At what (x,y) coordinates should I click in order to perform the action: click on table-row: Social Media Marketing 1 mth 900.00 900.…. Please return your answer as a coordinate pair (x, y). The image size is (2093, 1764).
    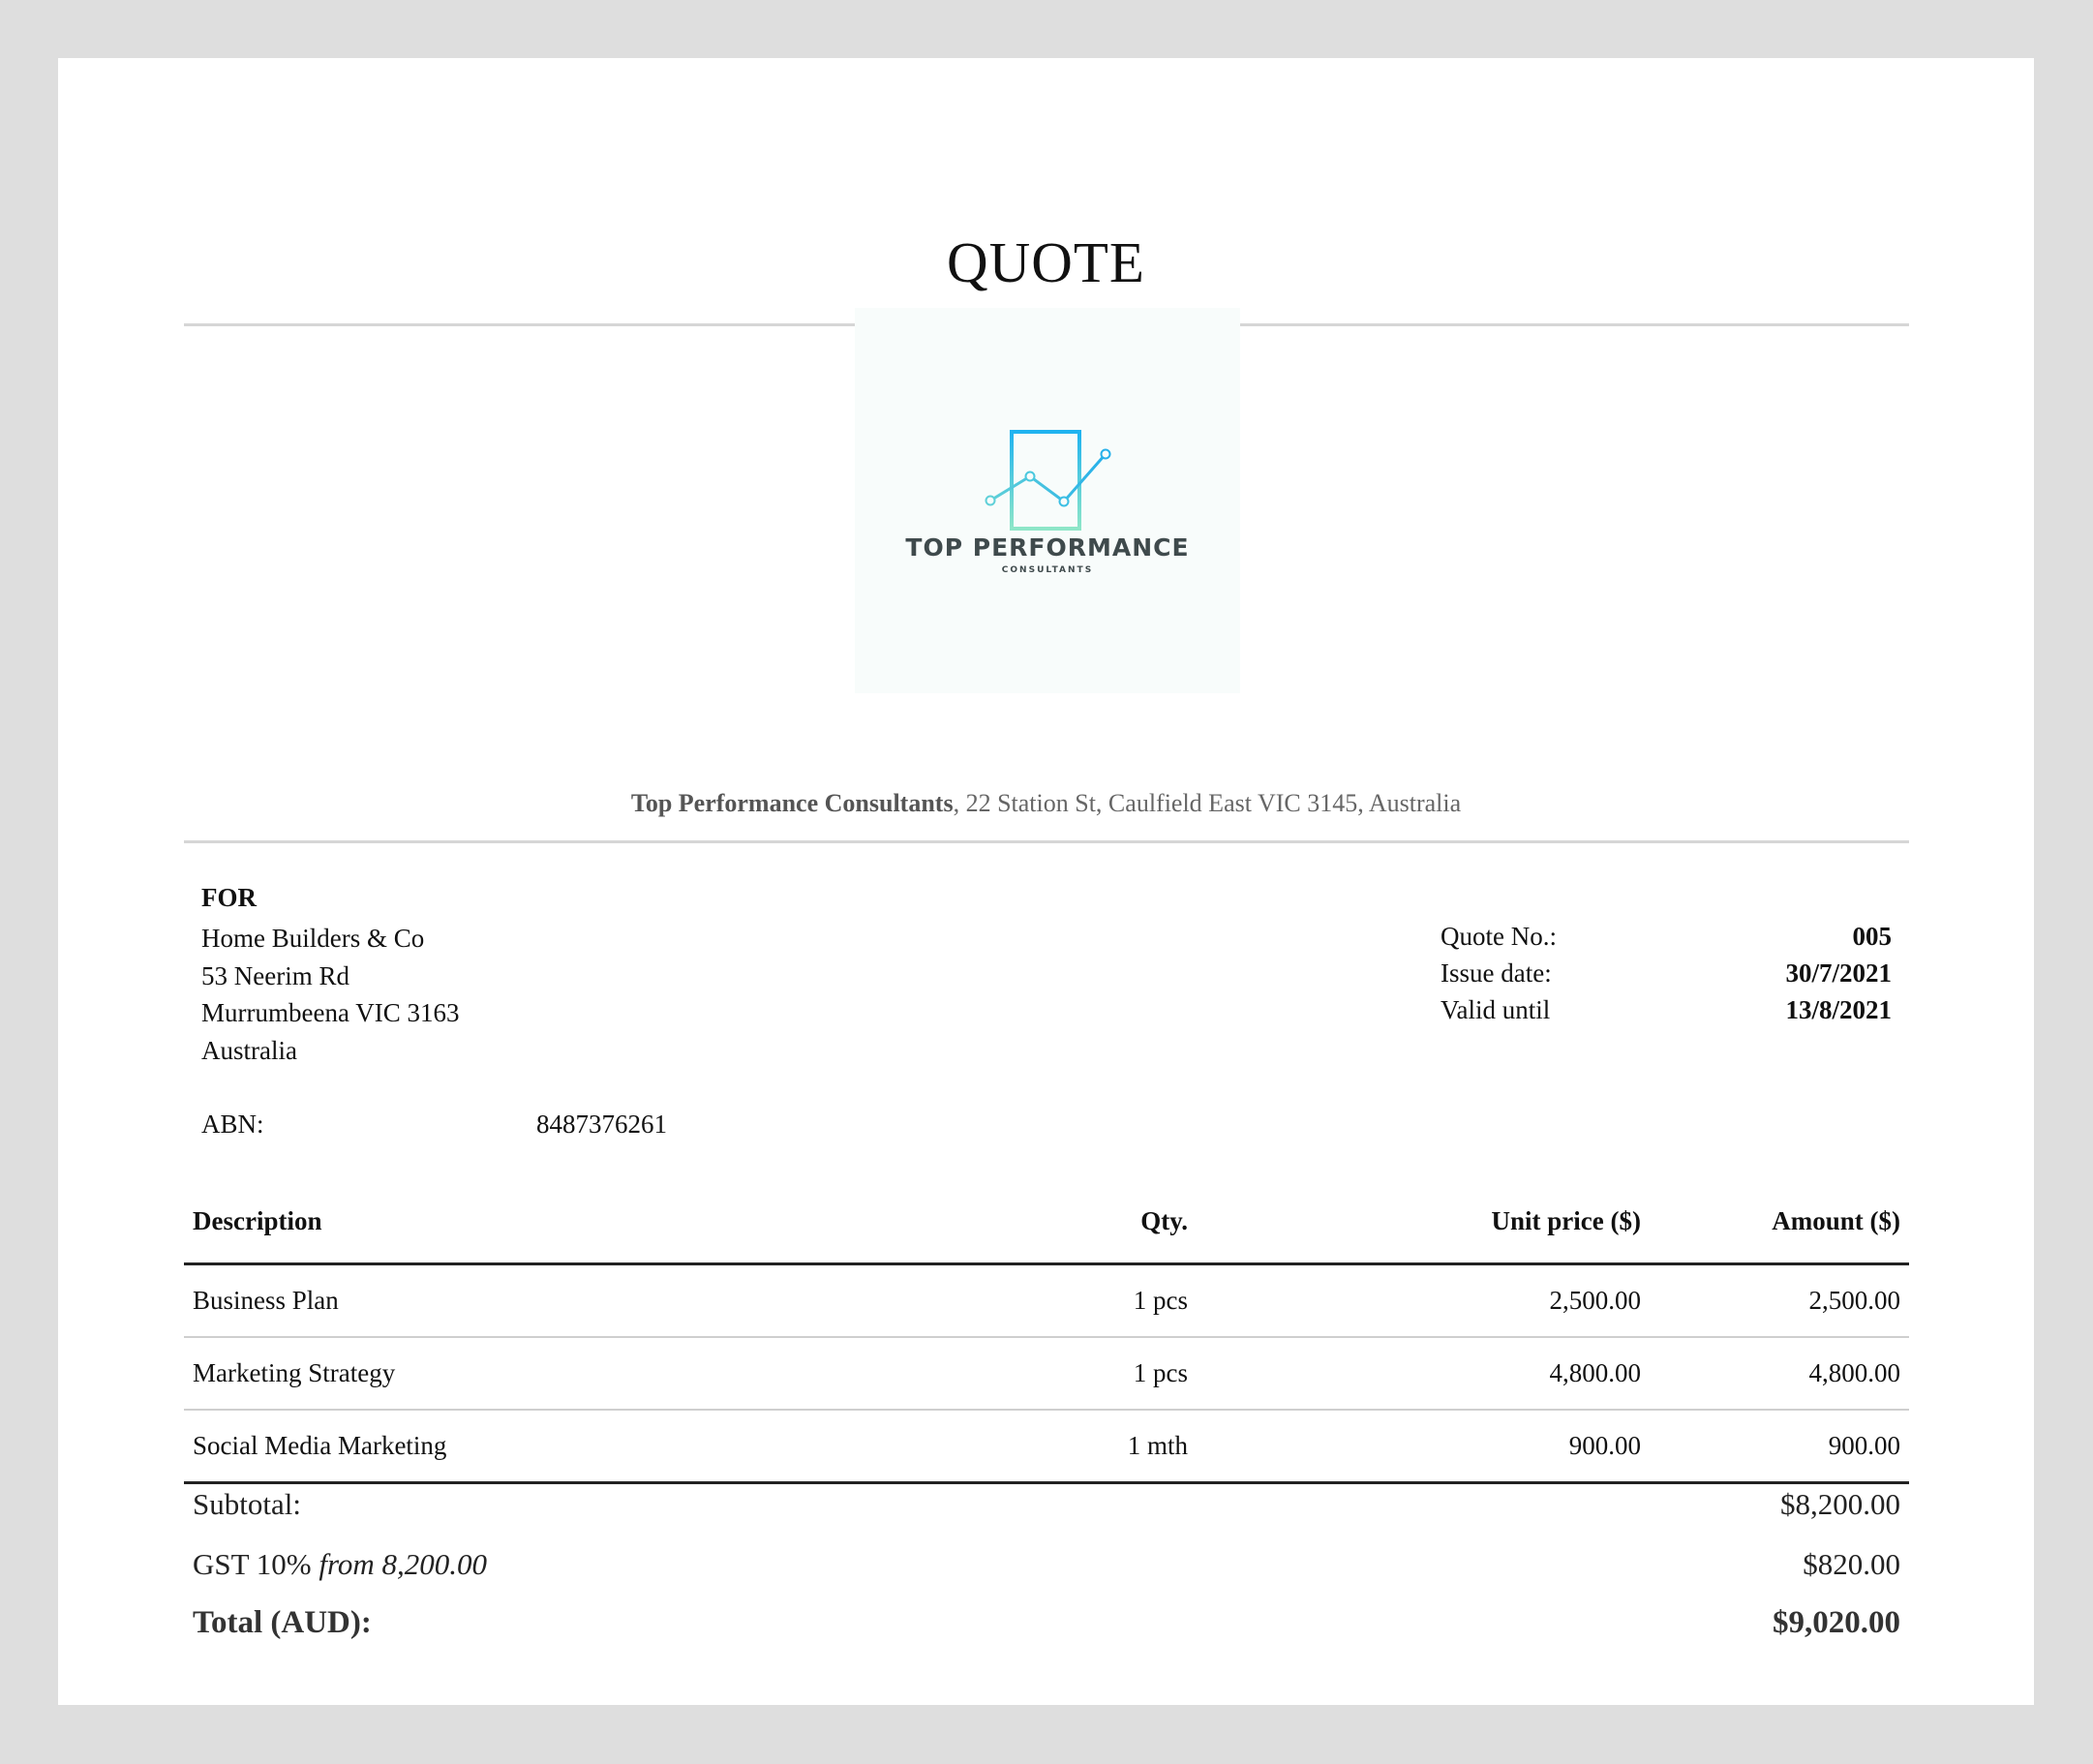
    Looking at the image, I should click on (1046, 1447).